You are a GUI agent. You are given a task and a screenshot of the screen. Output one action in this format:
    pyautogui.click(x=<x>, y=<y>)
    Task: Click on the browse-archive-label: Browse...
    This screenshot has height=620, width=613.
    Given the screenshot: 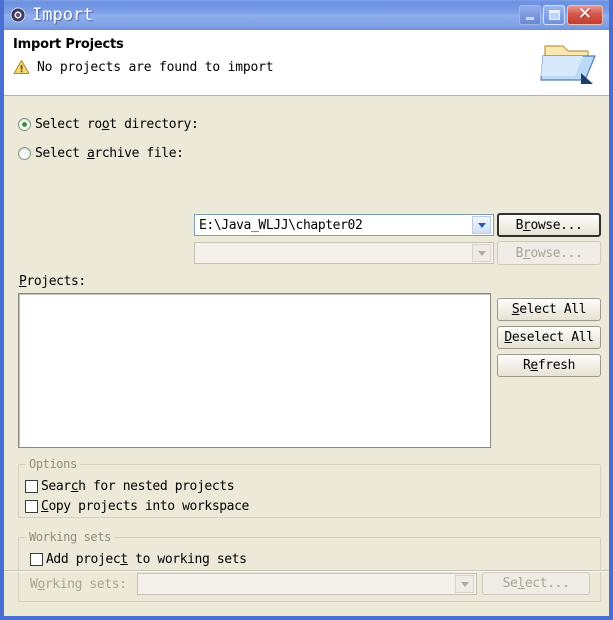 What is the action you would take?
    pyautogui.click(x=549, y=253)
    